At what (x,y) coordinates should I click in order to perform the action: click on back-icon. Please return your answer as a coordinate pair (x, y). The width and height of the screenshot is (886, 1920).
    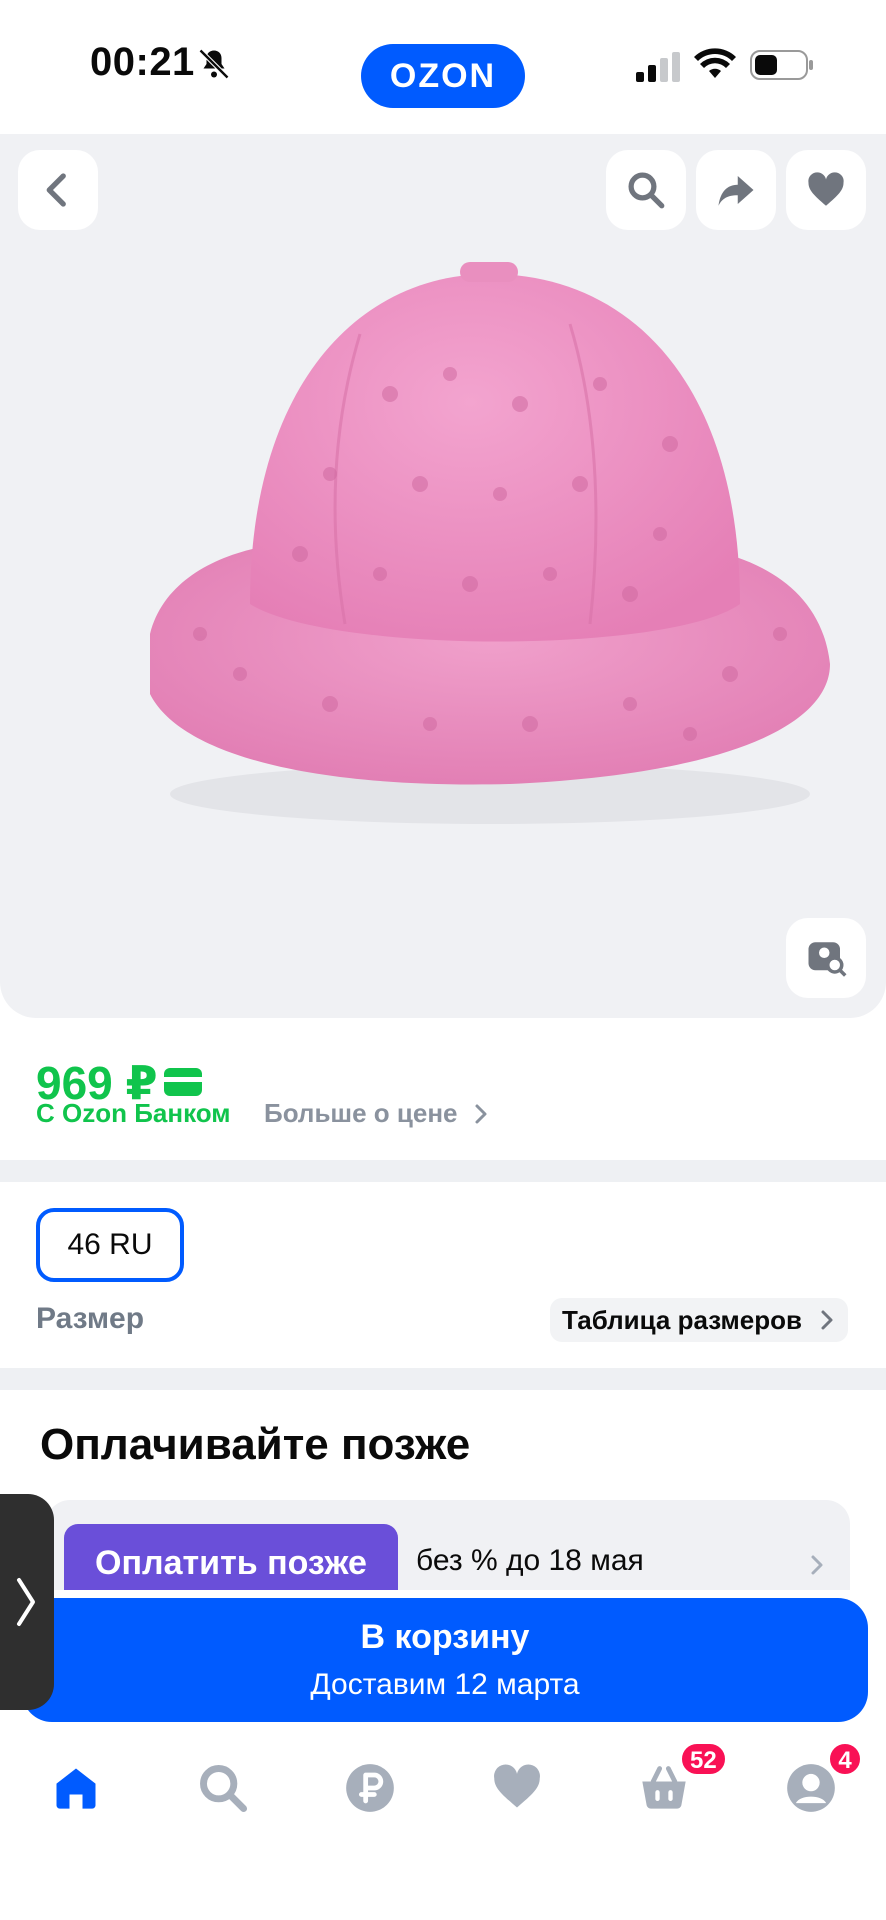
    Looking at the image, I should click on (56, 190).